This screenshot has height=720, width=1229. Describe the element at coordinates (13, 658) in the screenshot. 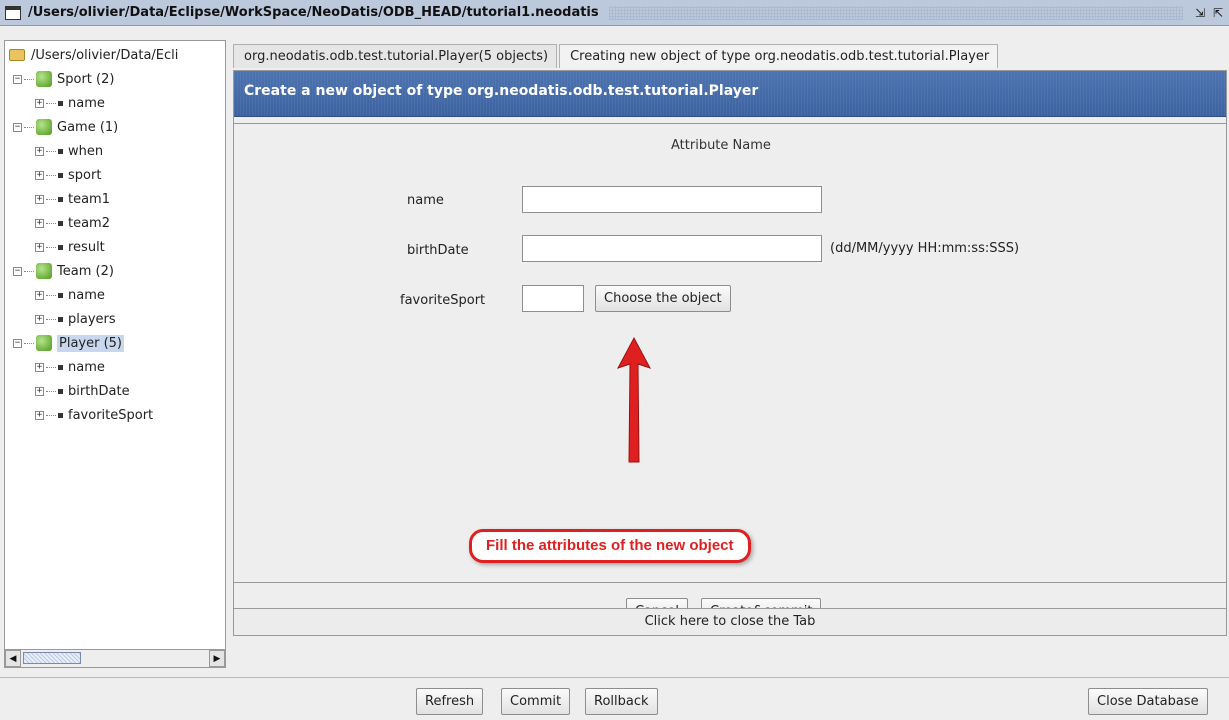

I see `scroll-left-icon: ◀` at that location.